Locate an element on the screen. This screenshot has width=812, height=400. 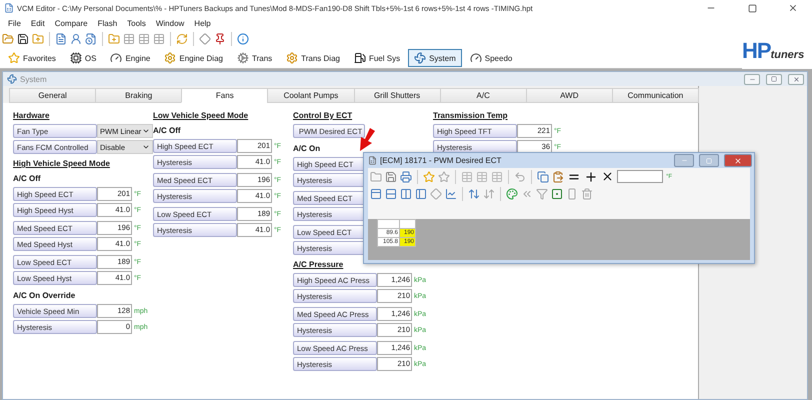
chip-icon is located at coordinates (76, 58).